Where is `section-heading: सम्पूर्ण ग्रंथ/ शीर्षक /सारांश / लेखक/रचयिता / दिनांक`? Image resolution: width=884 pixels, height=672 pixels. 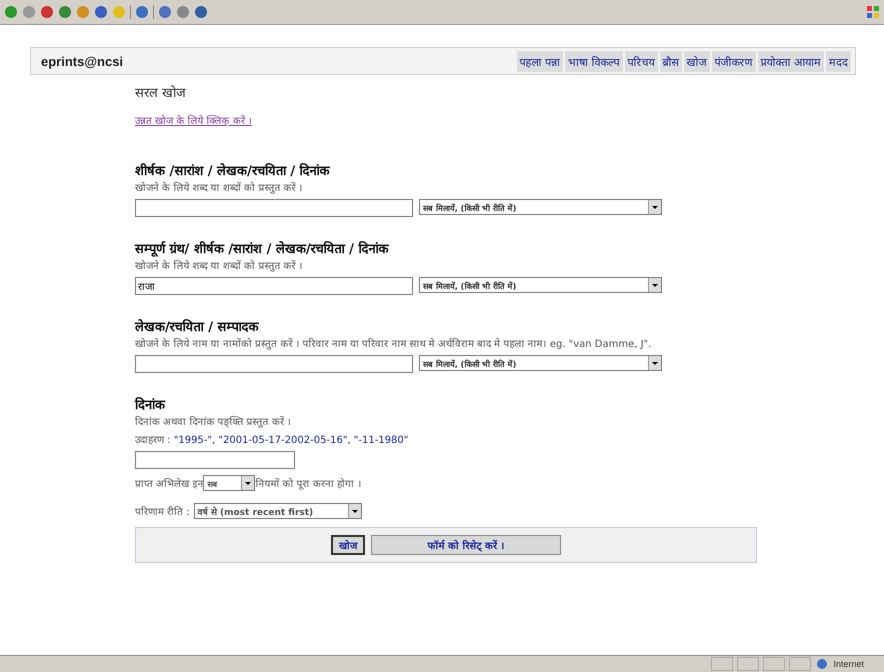 section-heading: सम्पूर्ण ग्रंथ/ शीर्षक /सारांश / लेखक/रचयिता / दिनांक is located at coordinates (262, 248).